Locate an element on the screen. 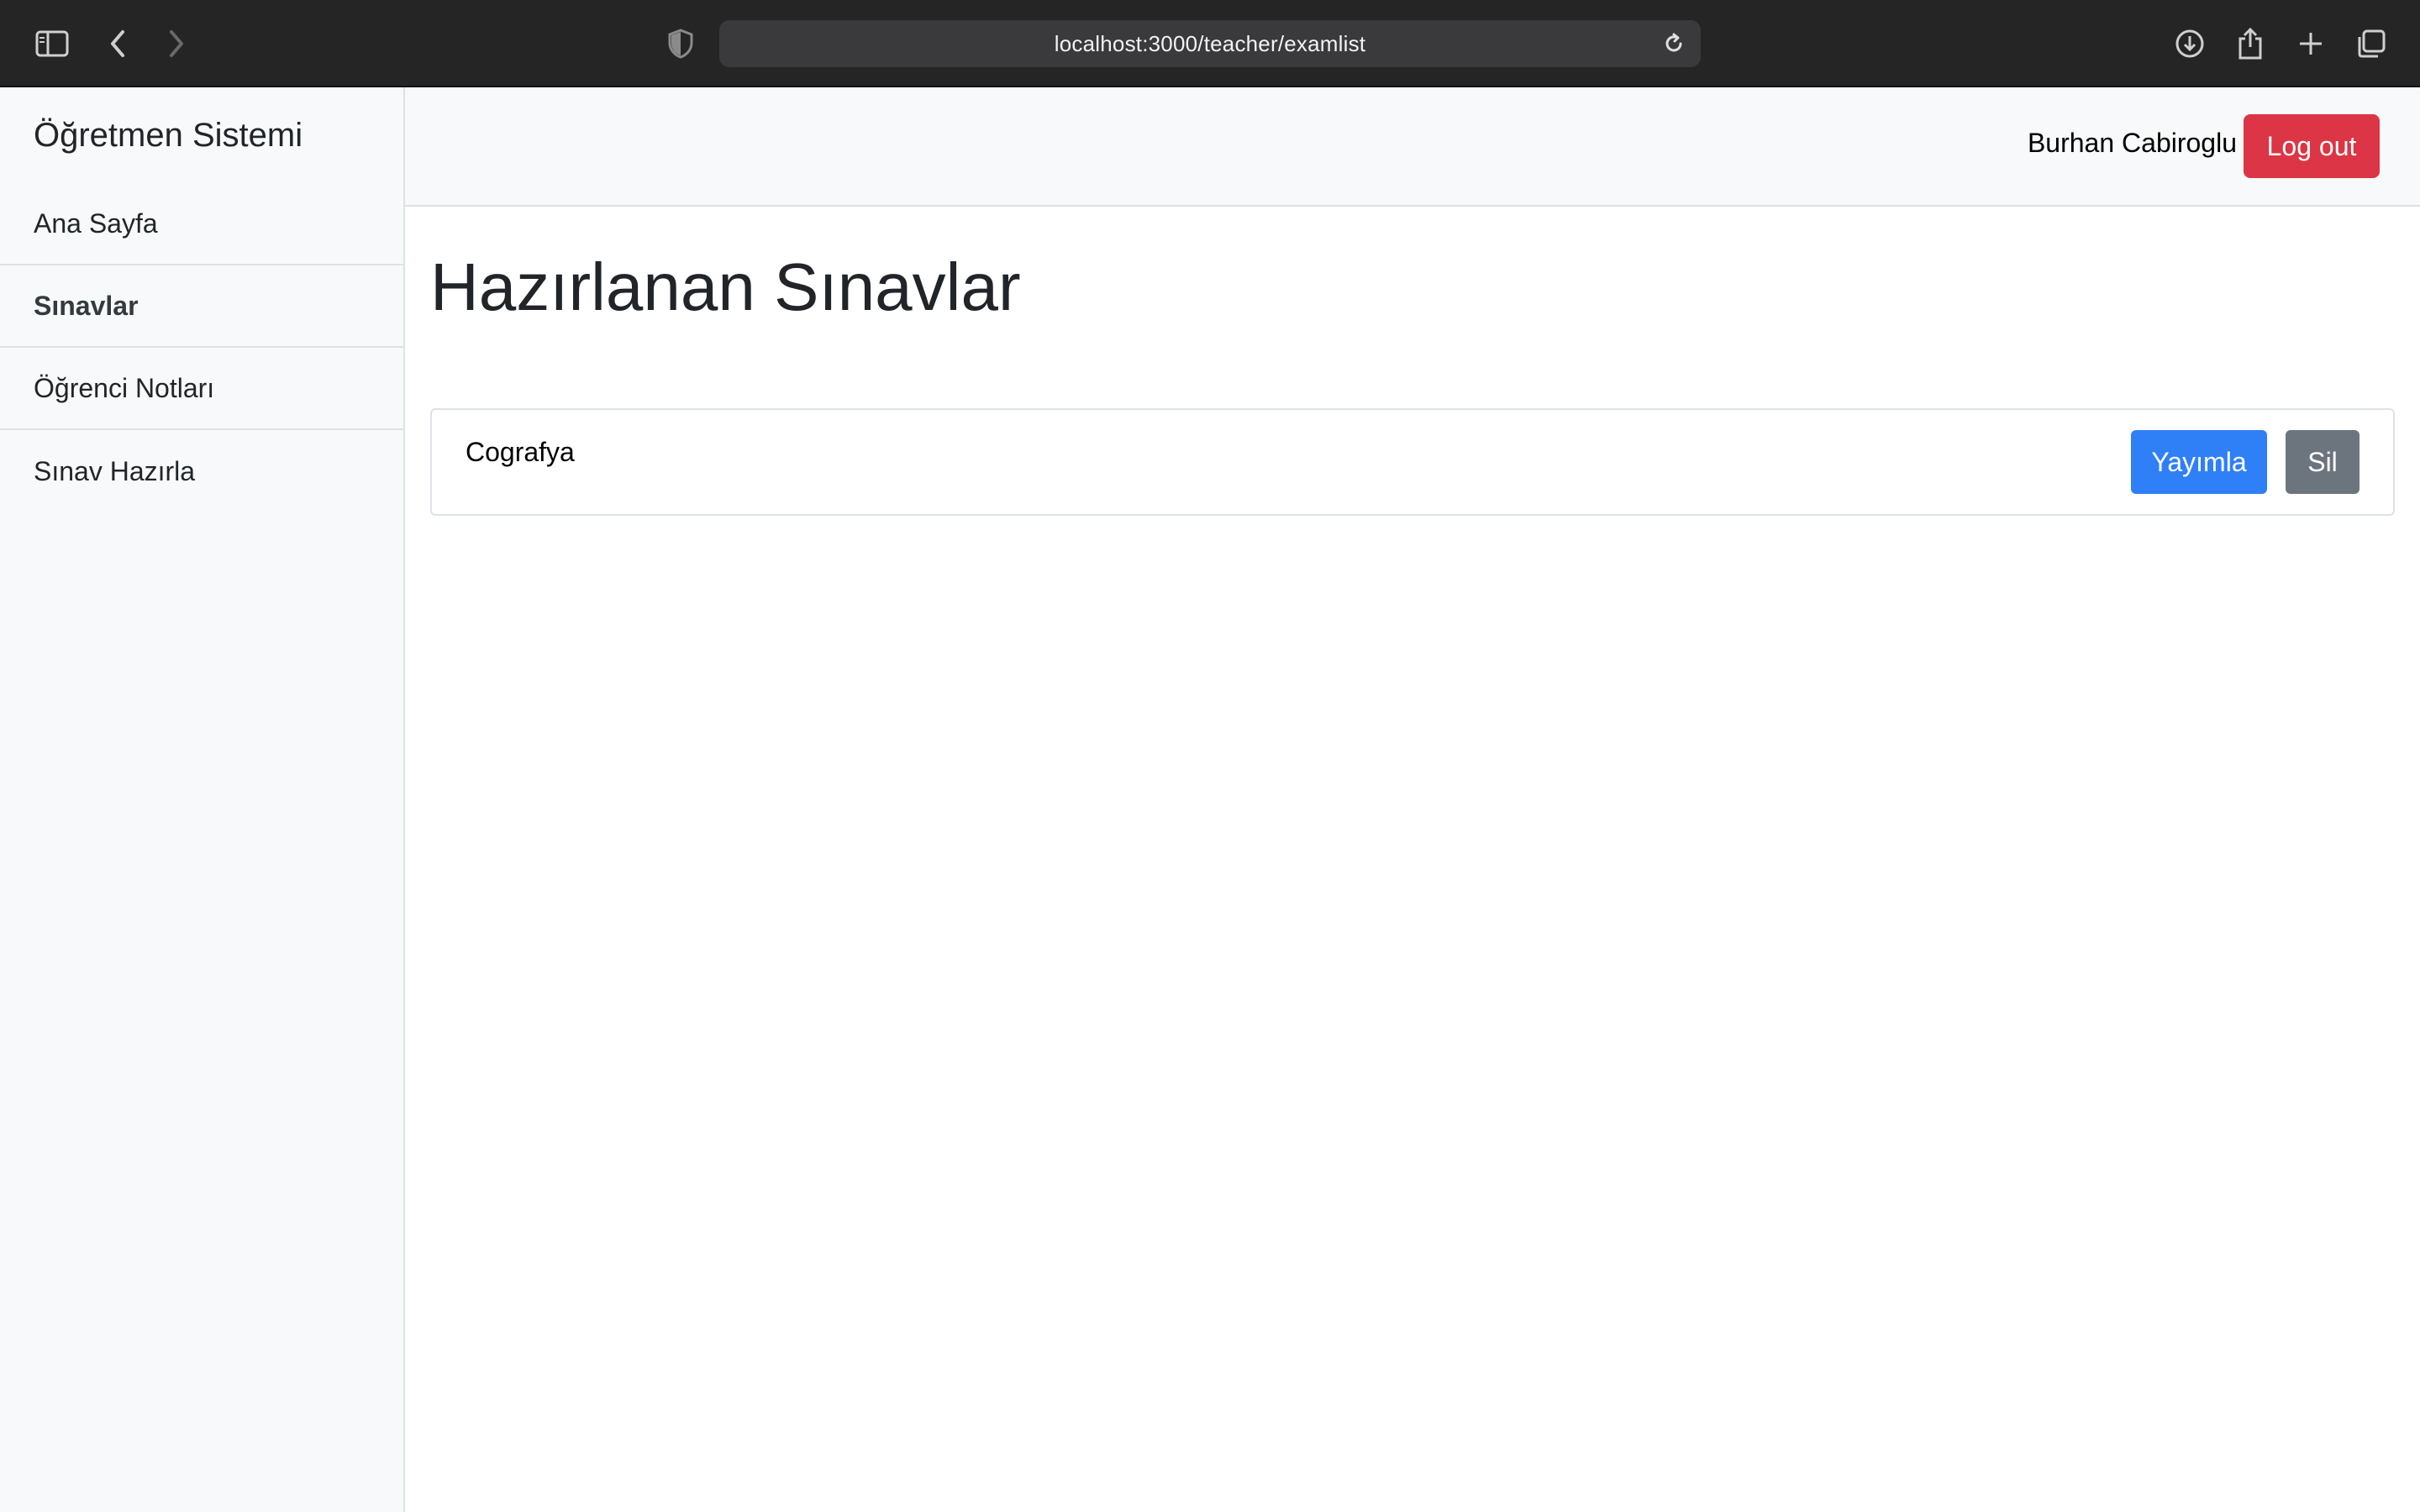  sidebar-item-ogrenci-notlari: Öğrenci Notları is located at coordinates (202, 389).